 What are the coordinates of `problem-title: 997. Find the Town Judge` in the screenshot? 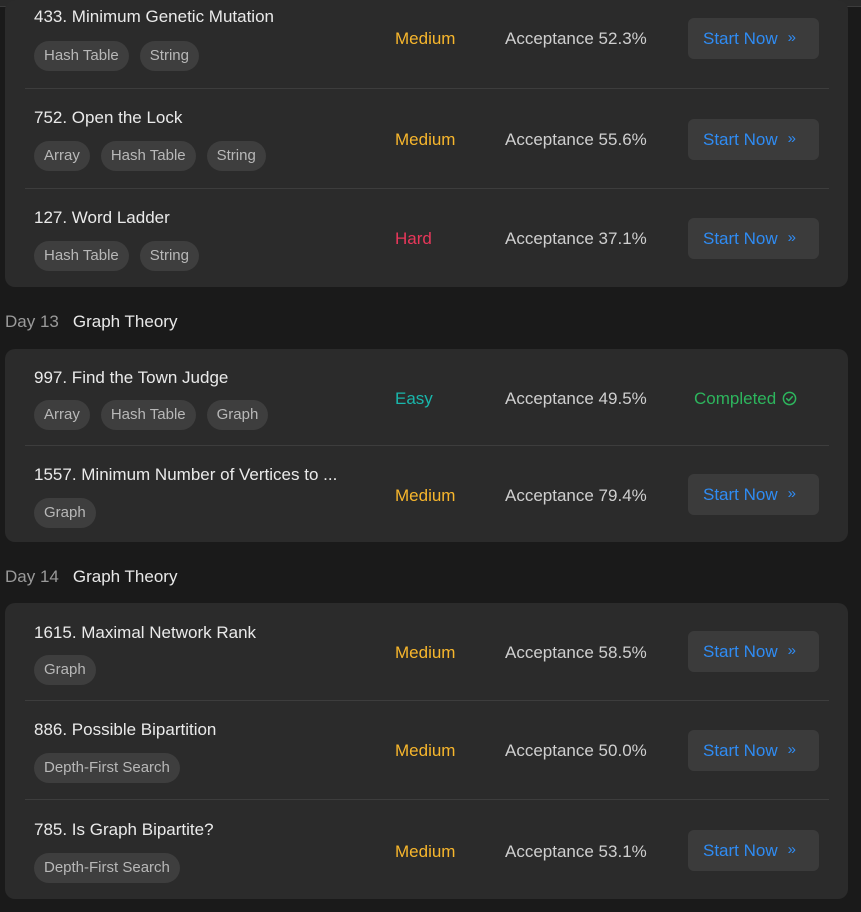 It's located at (131, 378).